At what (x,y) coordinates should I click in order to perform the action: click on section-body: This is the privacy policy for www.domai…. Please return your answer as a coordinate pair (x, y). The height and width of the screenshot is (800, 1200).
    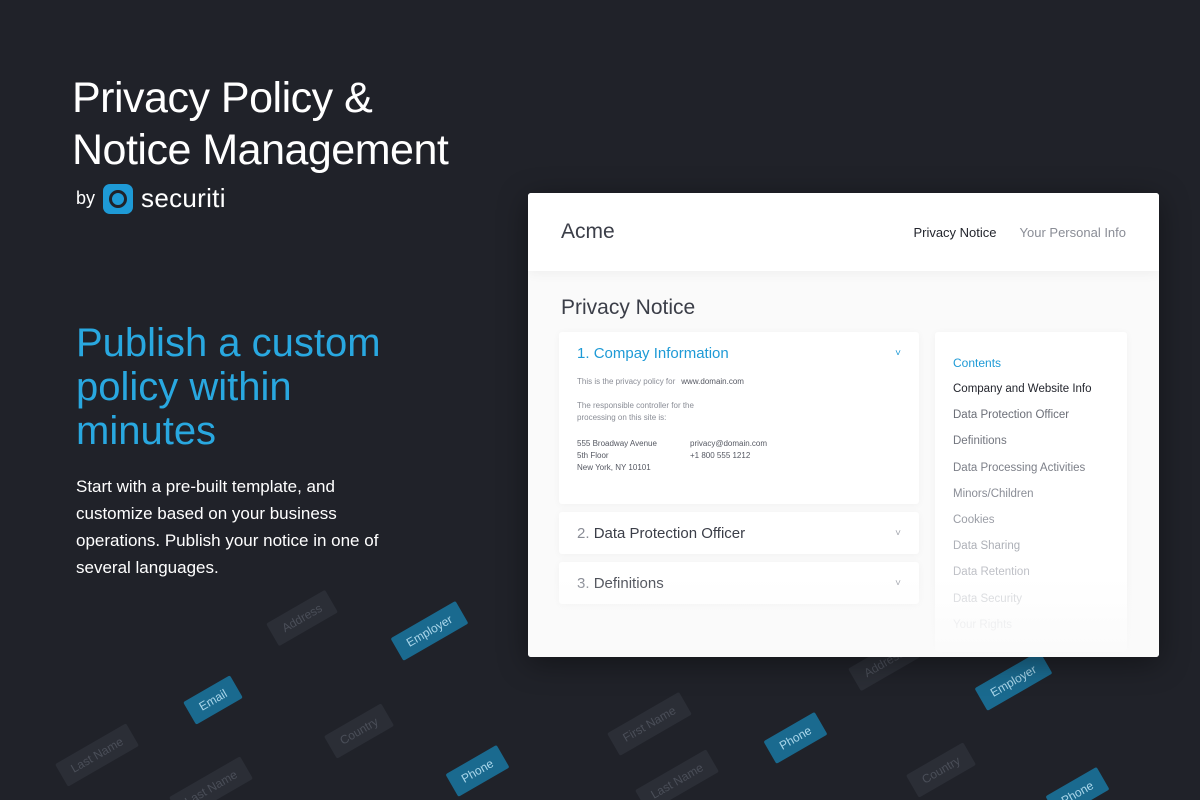
    Looking at the image, I should click on (739, 440).